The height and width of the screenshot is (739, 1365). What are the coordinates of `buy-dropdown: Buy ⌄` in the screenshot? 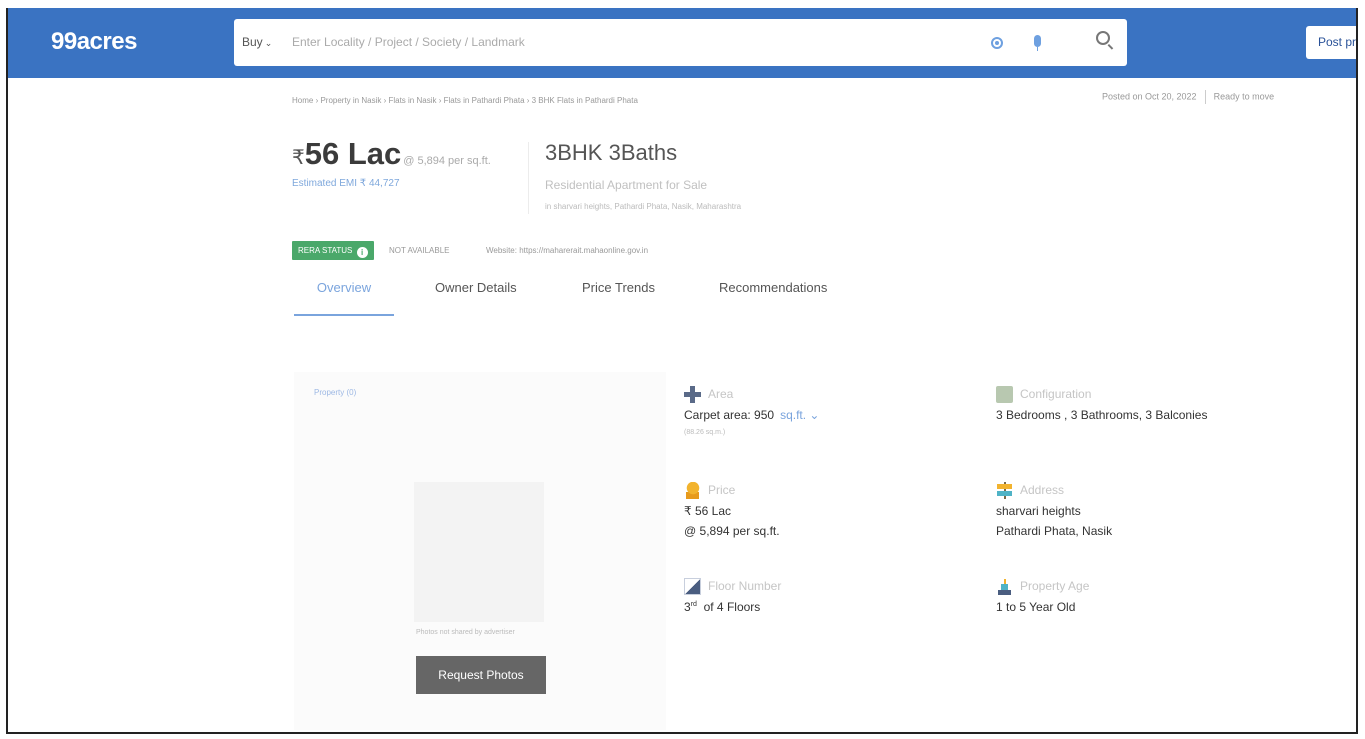 It's located at (257, 42).